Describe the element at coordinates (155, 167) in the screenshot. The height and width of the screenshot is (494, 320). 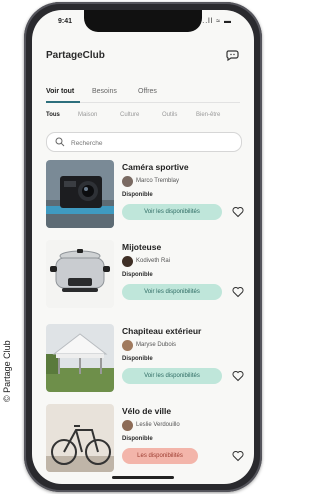
I see `item-title: Caméra sportive` at that location.